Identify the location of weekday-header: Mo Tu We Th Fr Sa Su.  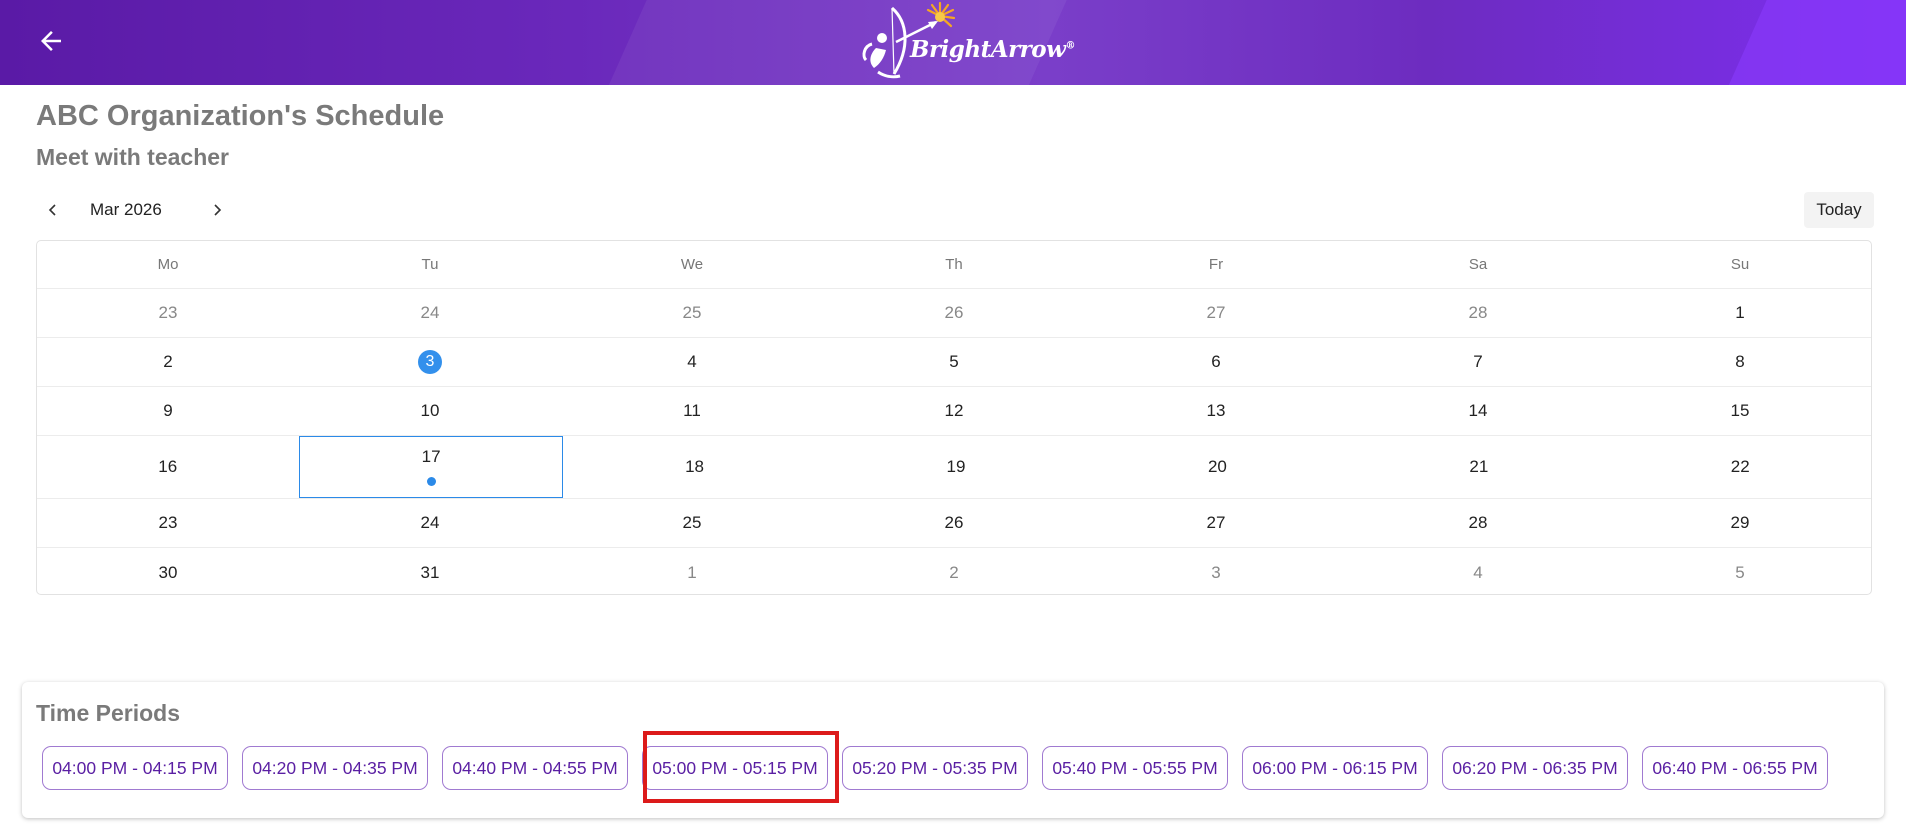
(954, 265).